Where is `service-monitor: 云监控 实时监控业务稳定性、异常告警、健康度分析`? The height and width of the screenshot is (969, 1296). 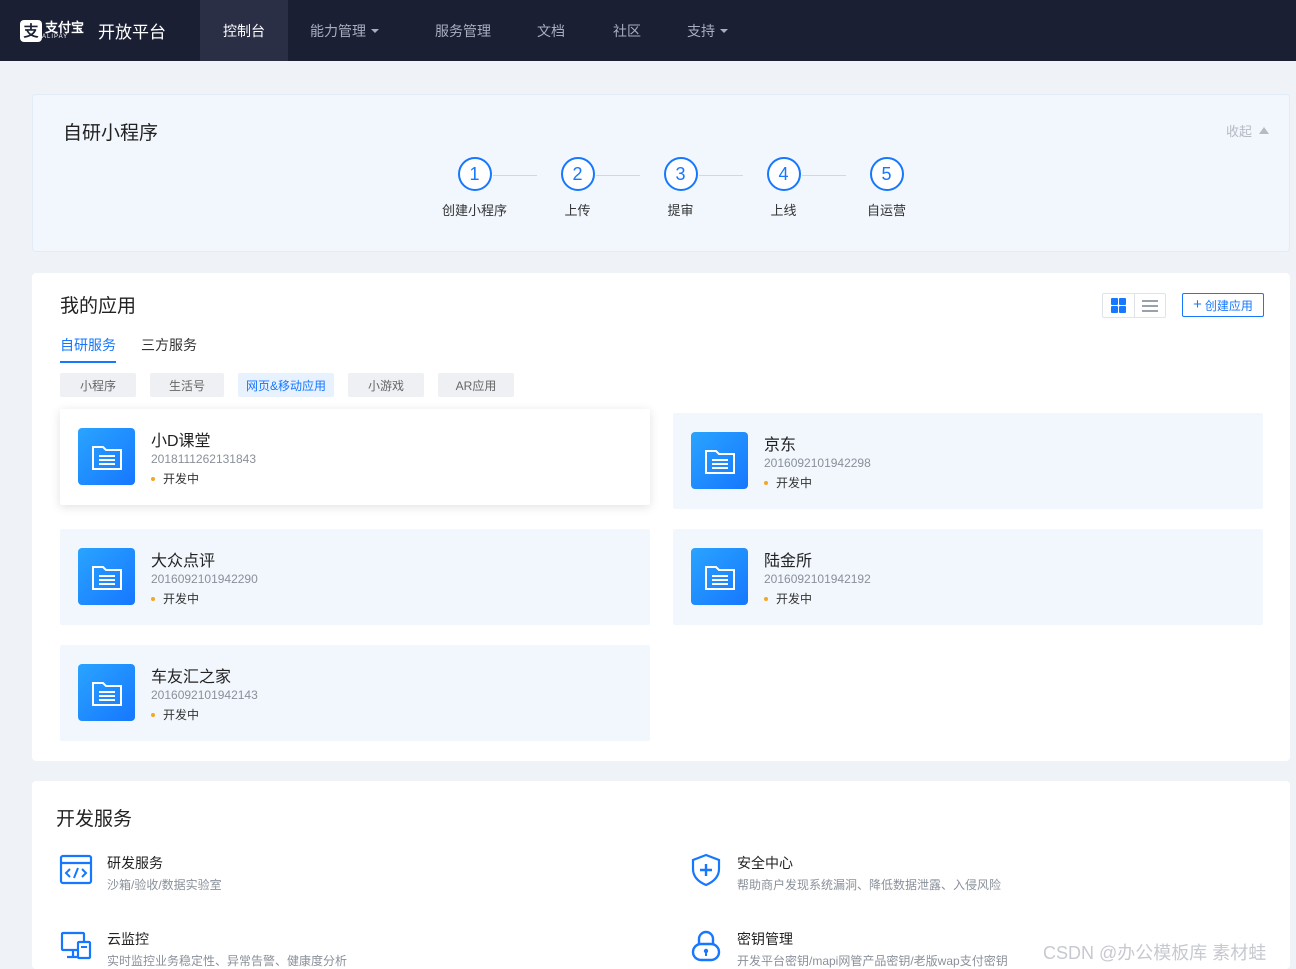
service-monitor: 云监控 实时监控业务稳定性、异常告警、健康度分析 is located at coordinates (339, 949).